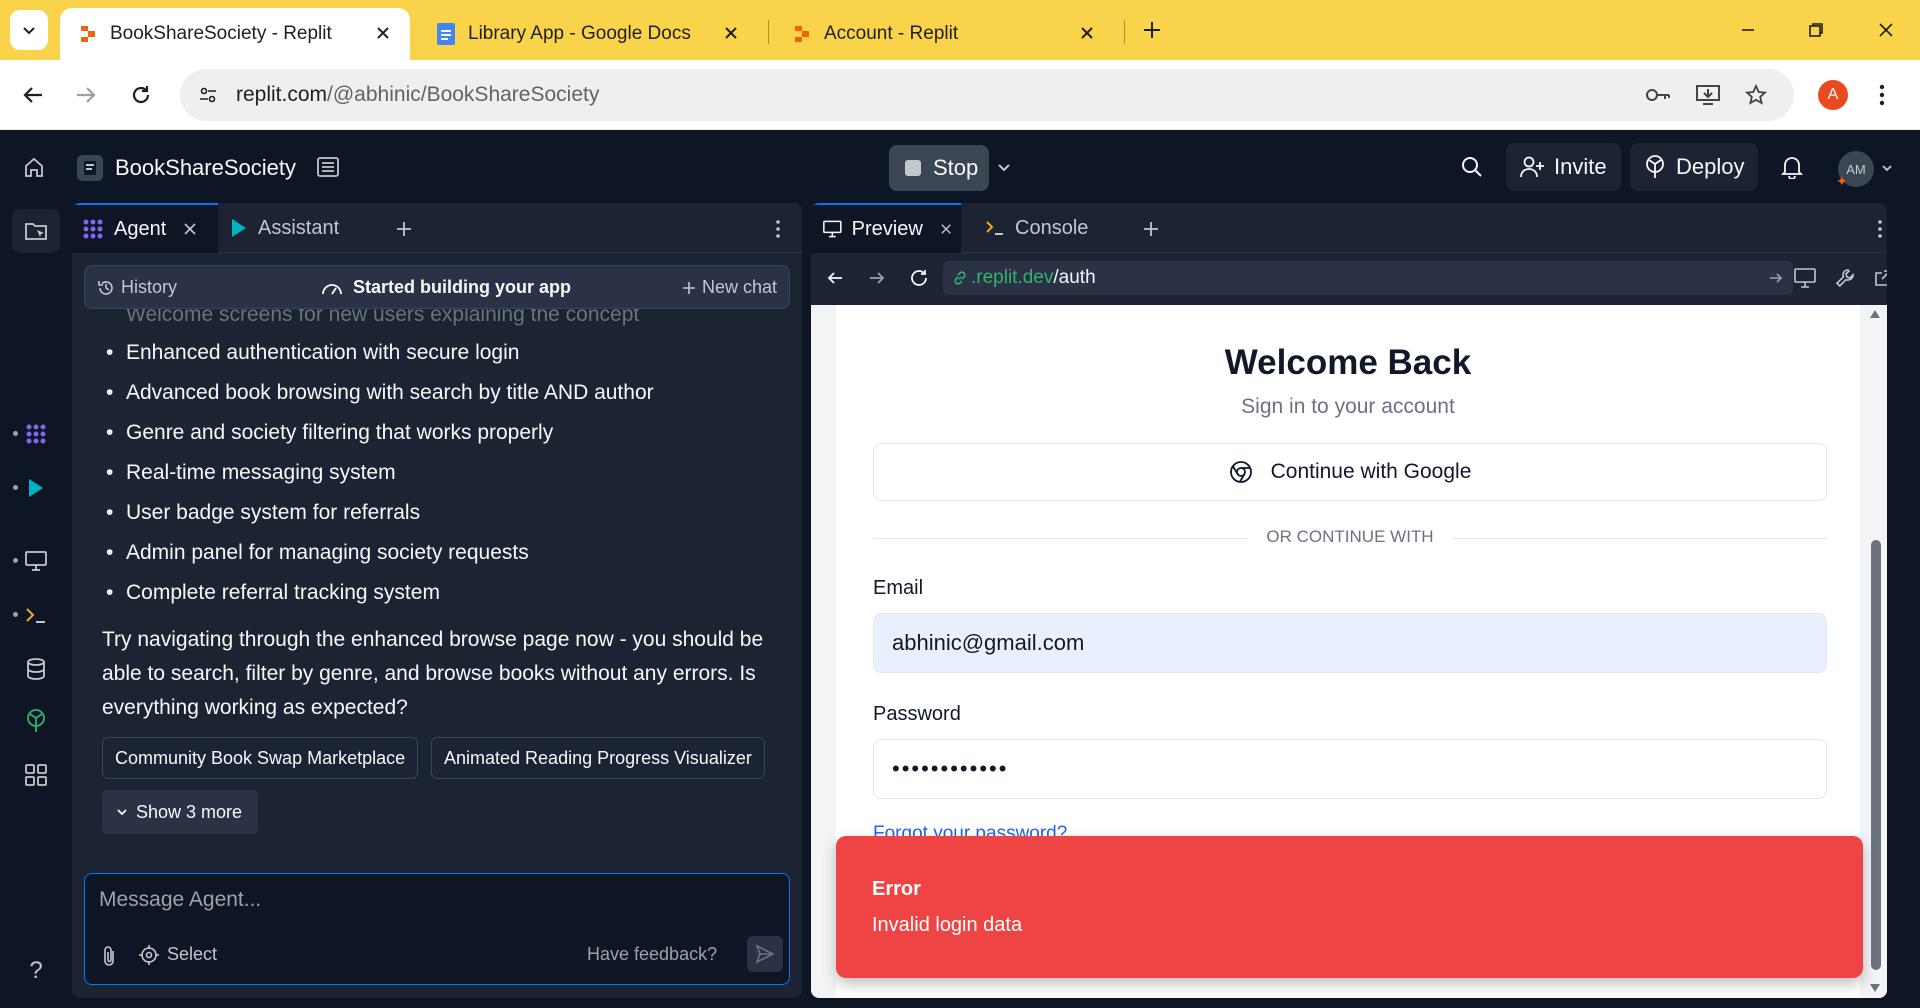  Describe the element at coordinates (1655, 166) in the screenshot. I see `deploy-icon` at that location.